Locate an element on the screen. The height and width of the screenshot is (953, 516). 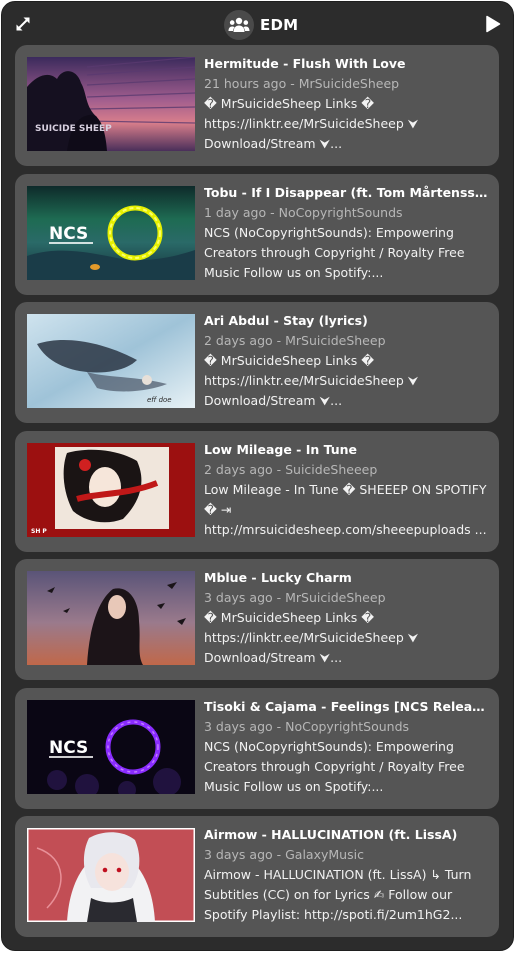
video-title: Ari Abdul - Stay (lyrics) is located at coordinates (286, 320).